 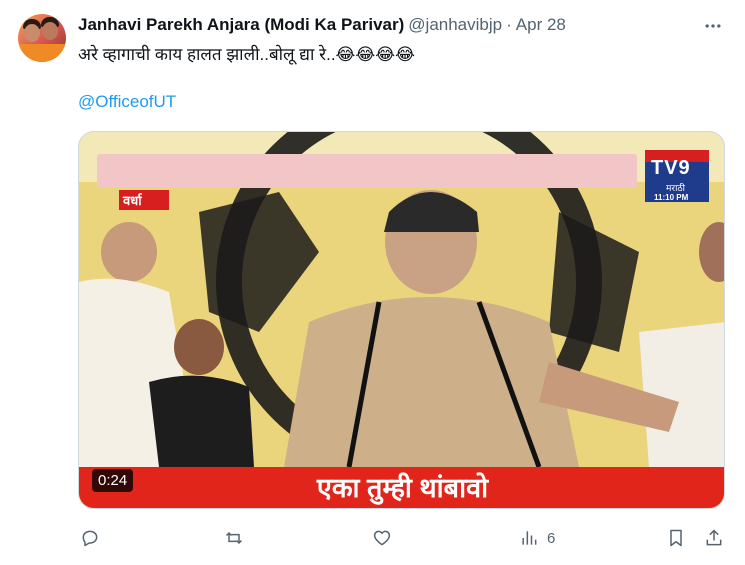 What do you see at coordinates (127, 102) in the screenshot?
I see `mention-link: @OfficeofUT` at bounding box center [127, 102].